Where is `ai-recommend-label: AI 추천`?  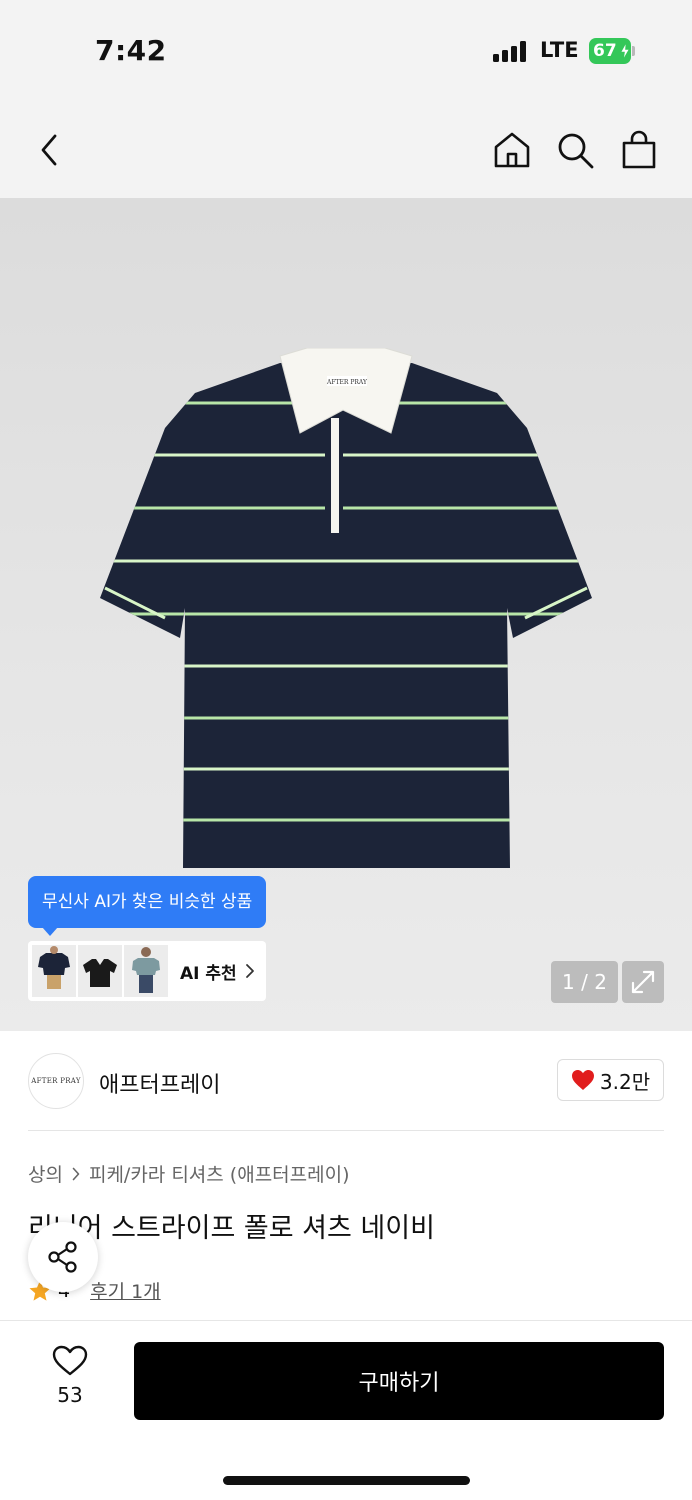 ai-recommend-label: AI 추천 is located at coordinates (208, 971).